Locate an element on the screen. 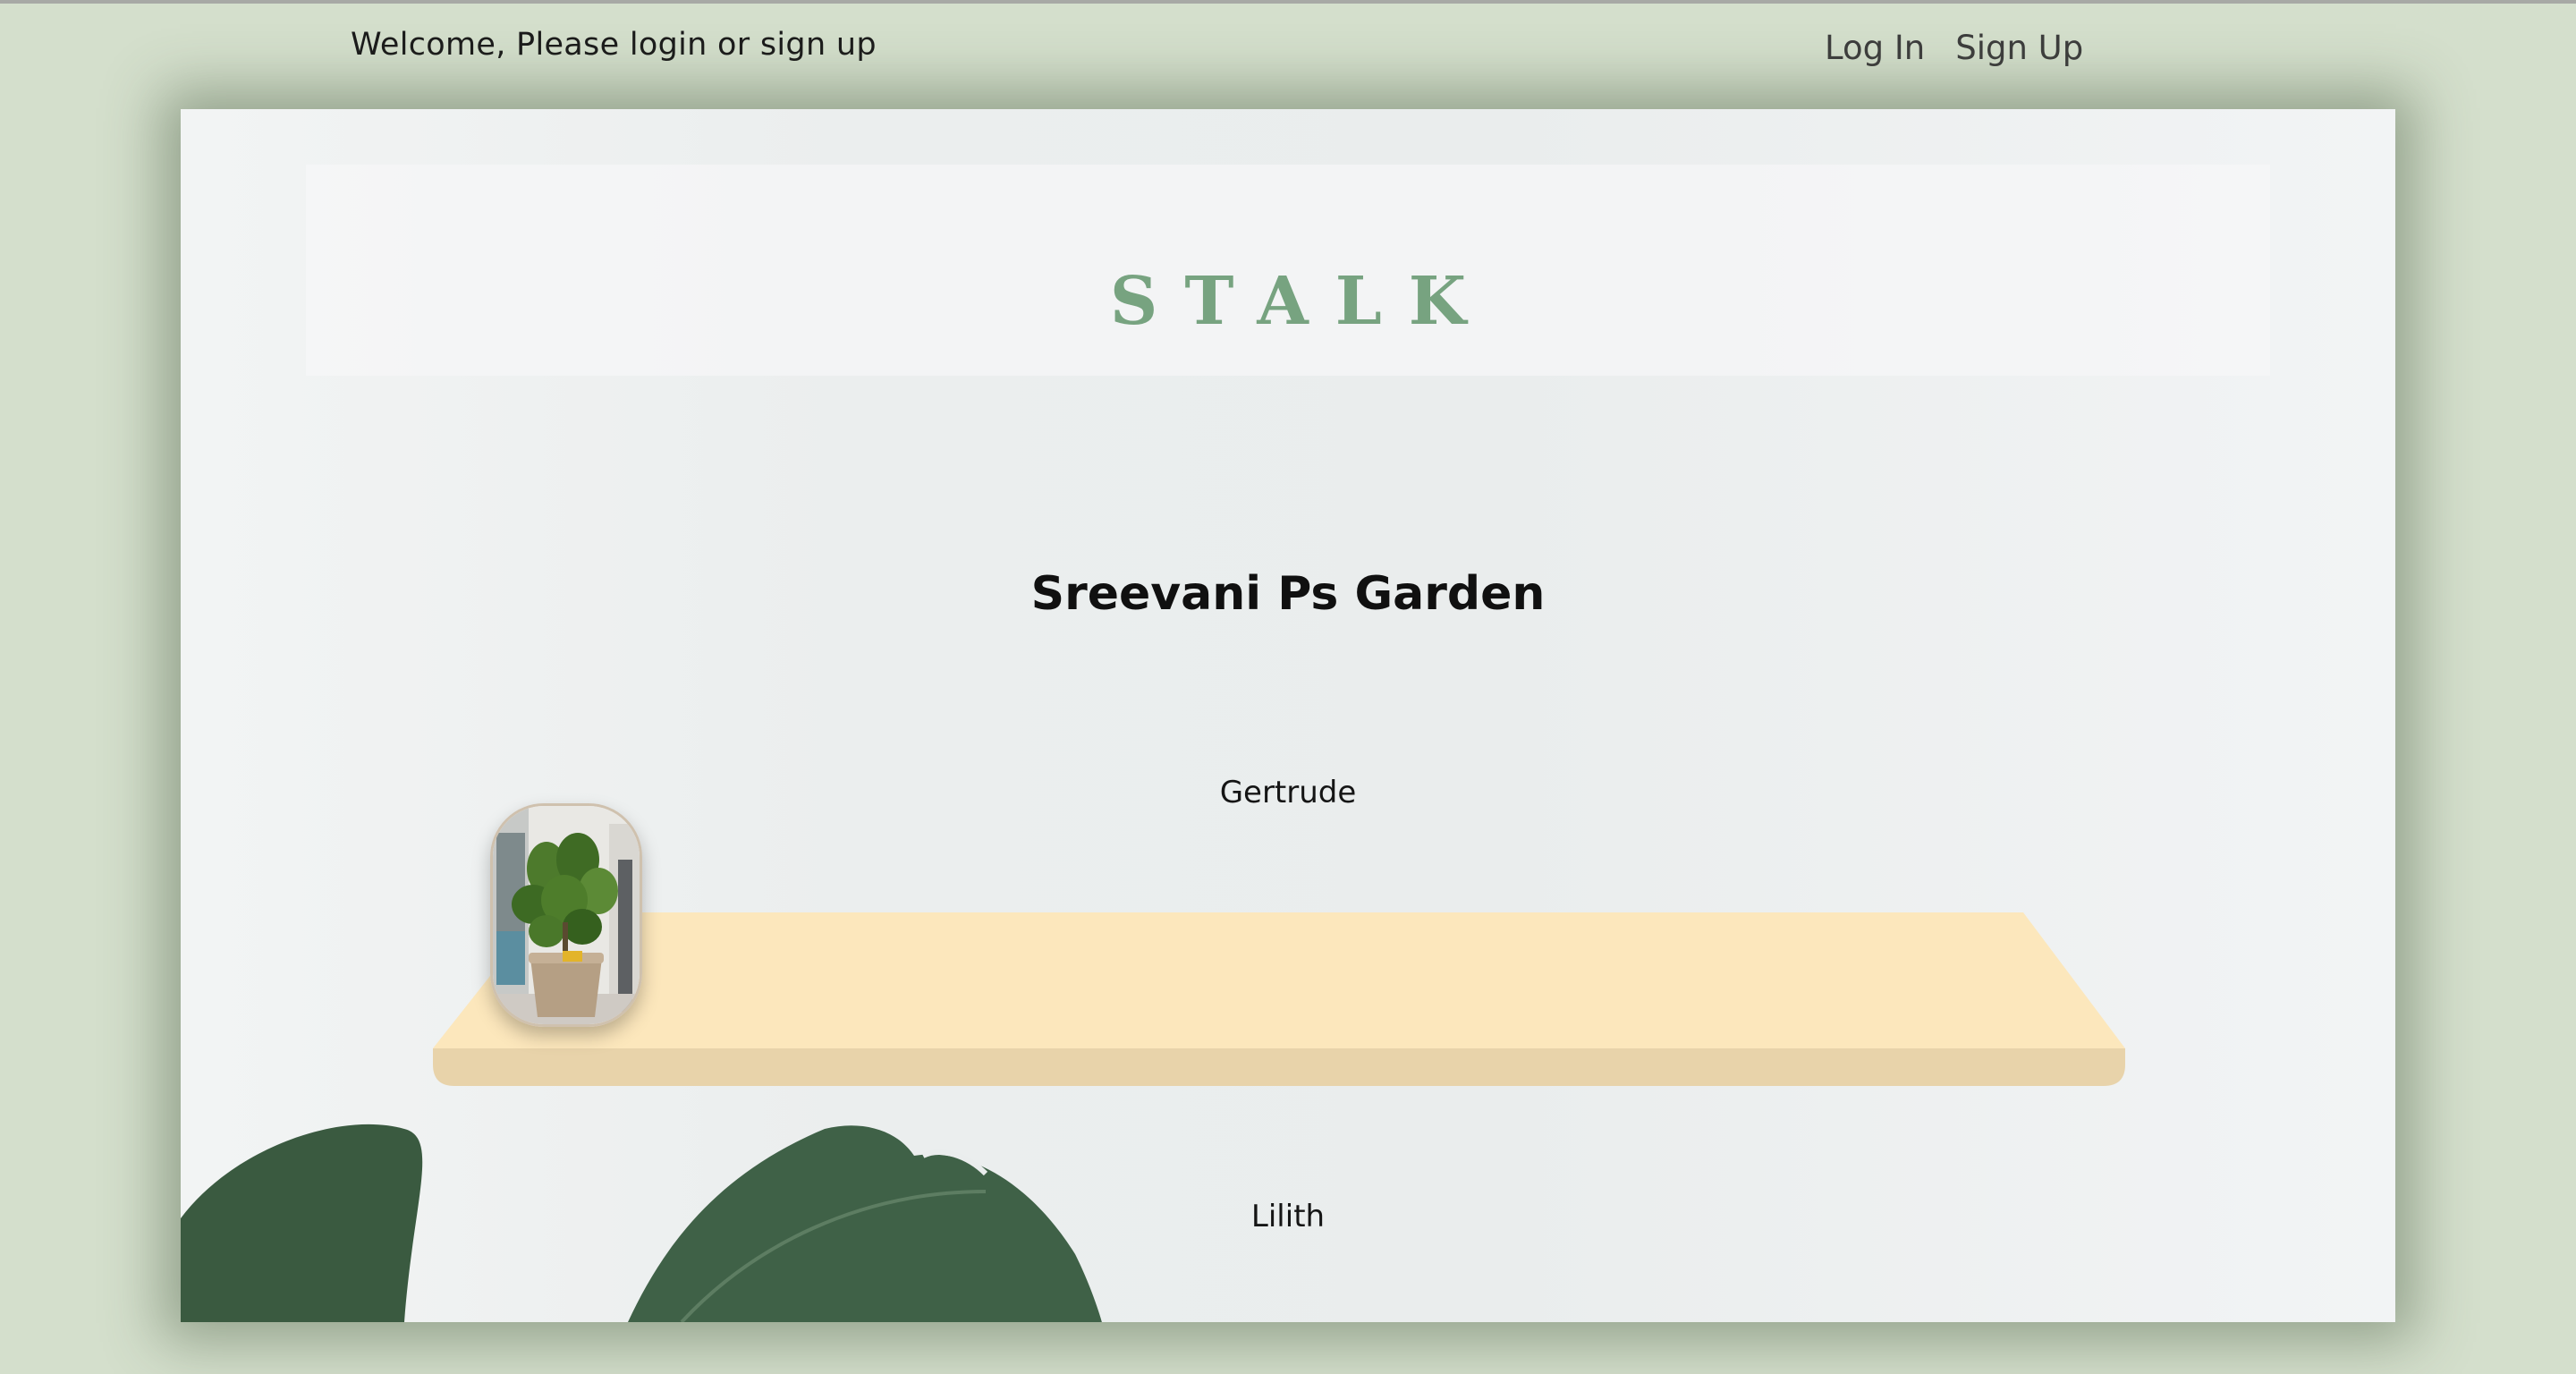  welcome-message: Welcome, Please login or sign up is located at coordinates (614, 45).